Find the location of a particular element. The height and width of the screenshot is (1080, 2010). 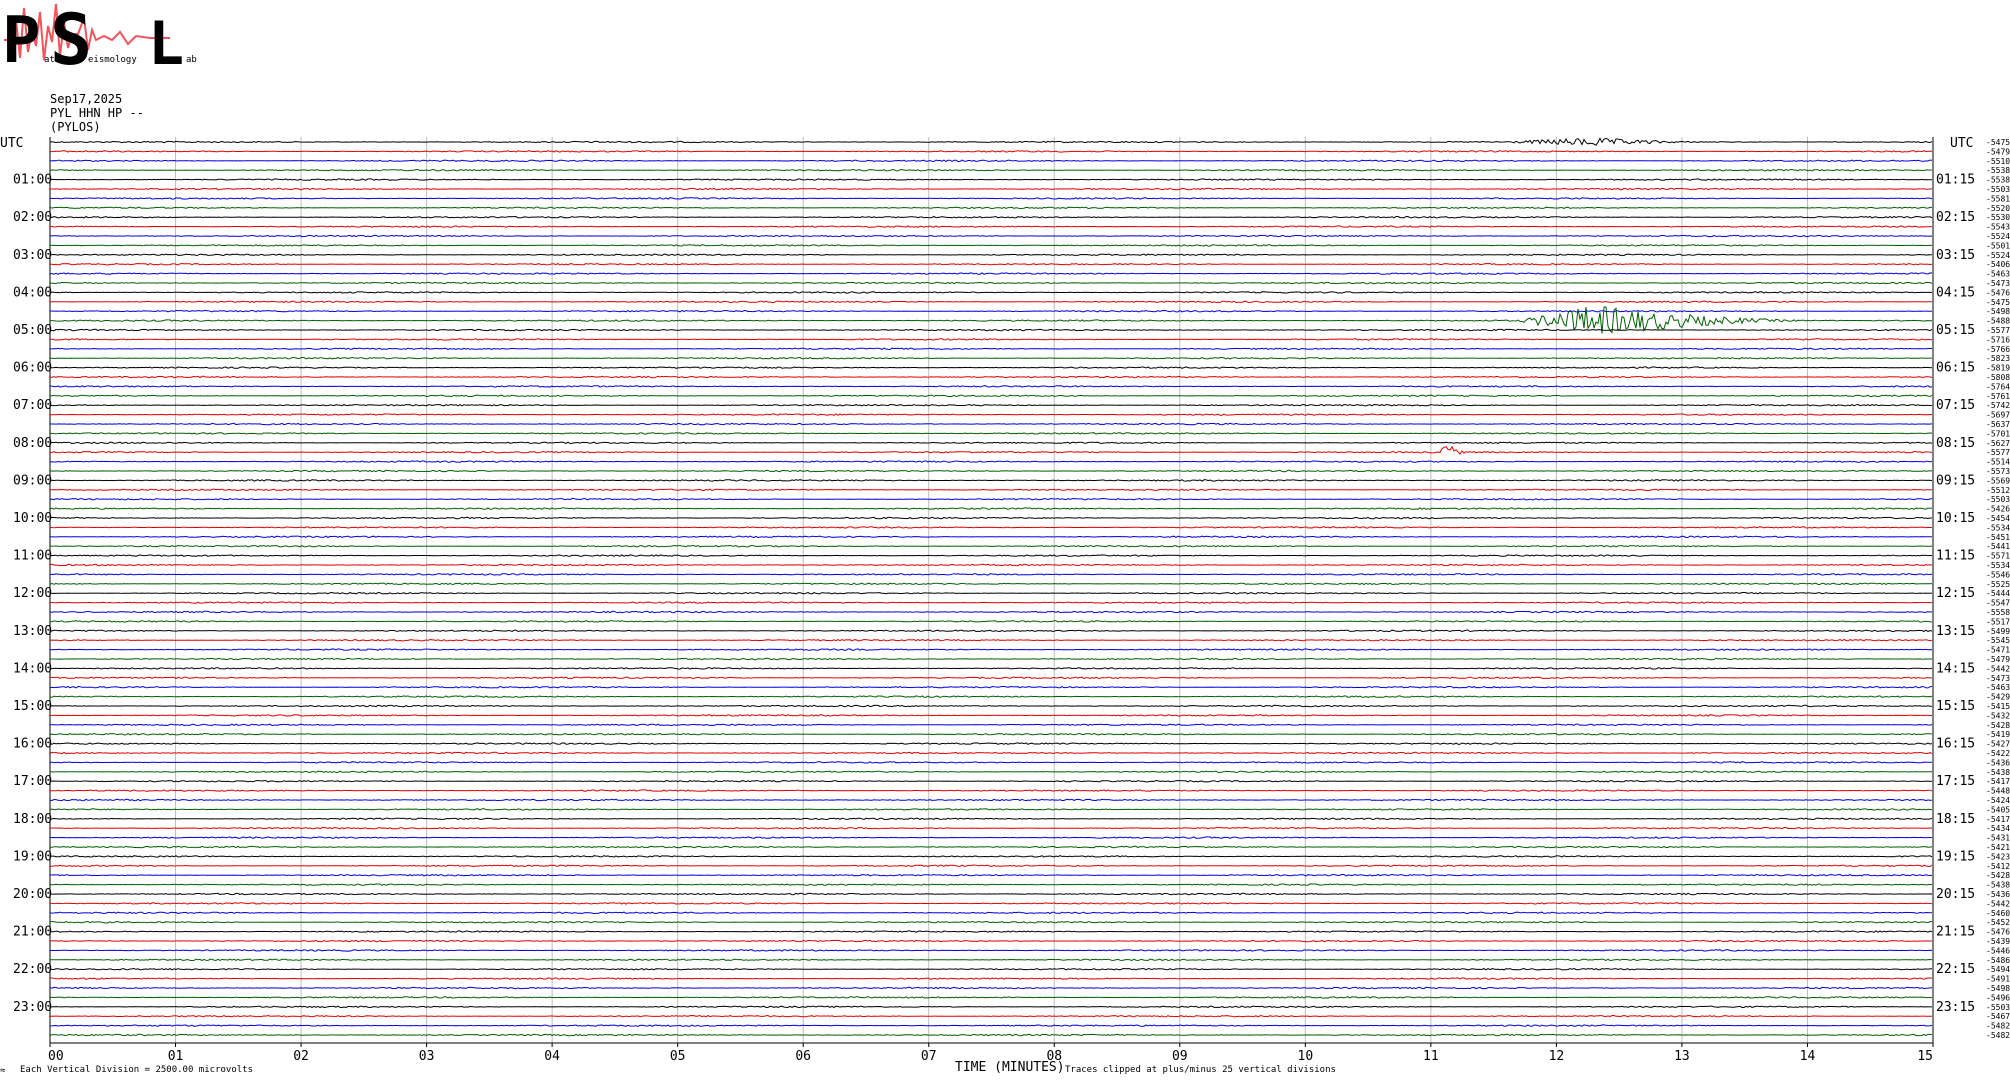

right-utc-label: UTC is located at coordinates (1961, 143).